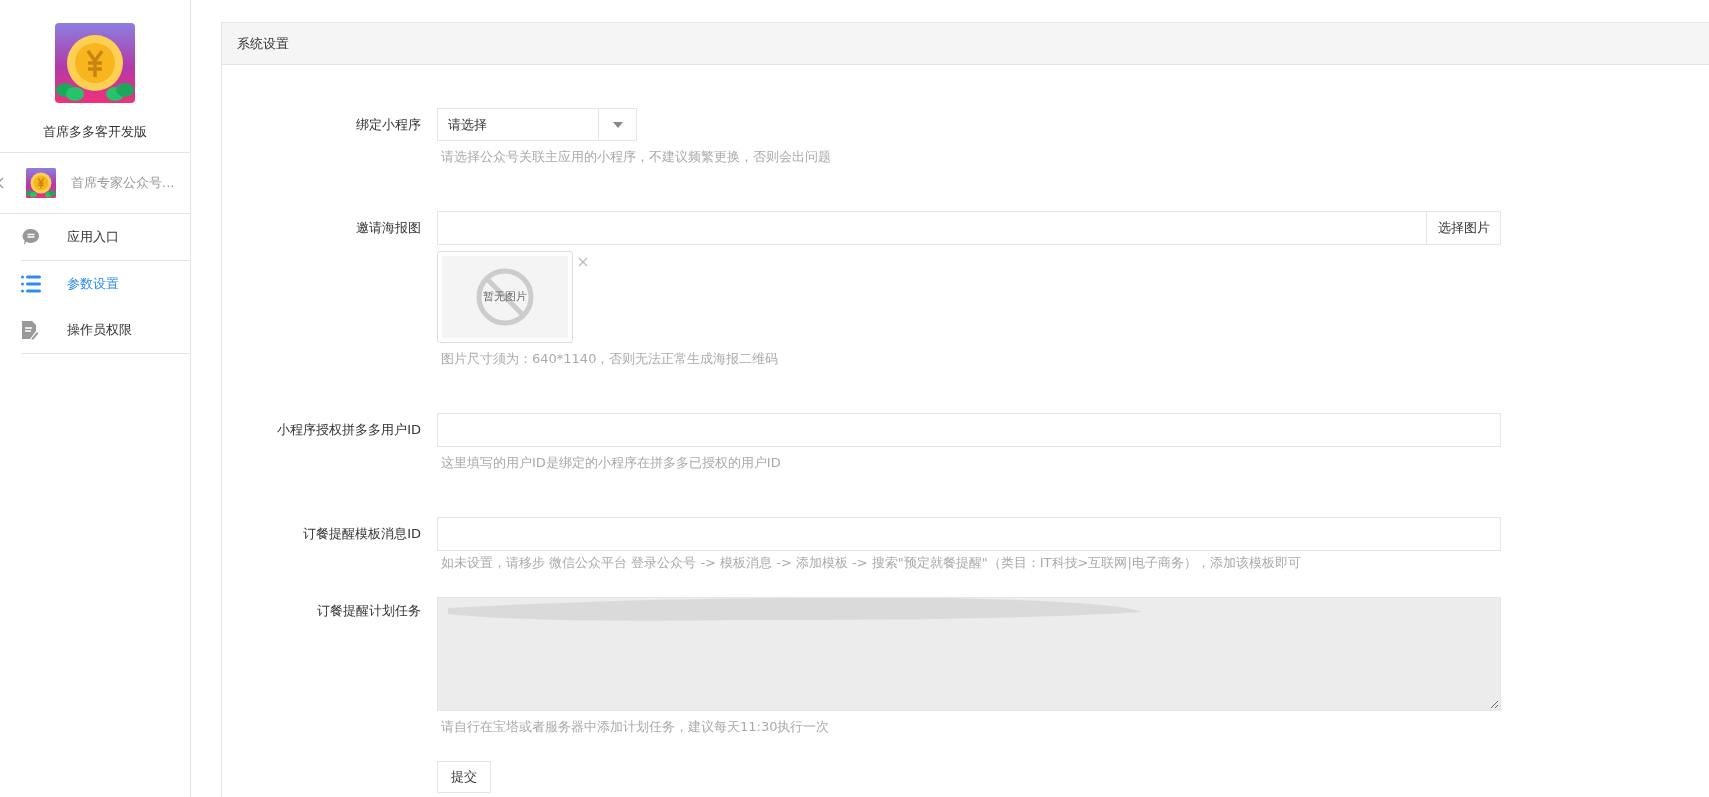  I want to click on help-text: 请选择公众号关联主应用的小程序，不建议频繁更换，否则会出问题, so click(636, 157).